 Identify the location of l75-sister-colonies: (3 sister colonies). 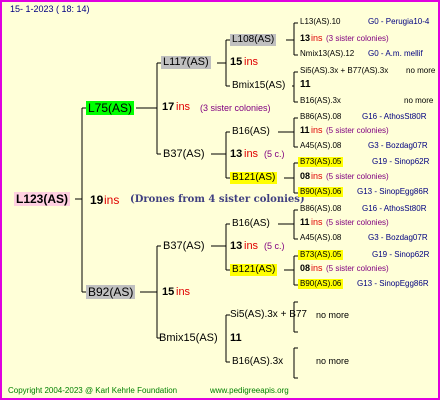
(235, 108).